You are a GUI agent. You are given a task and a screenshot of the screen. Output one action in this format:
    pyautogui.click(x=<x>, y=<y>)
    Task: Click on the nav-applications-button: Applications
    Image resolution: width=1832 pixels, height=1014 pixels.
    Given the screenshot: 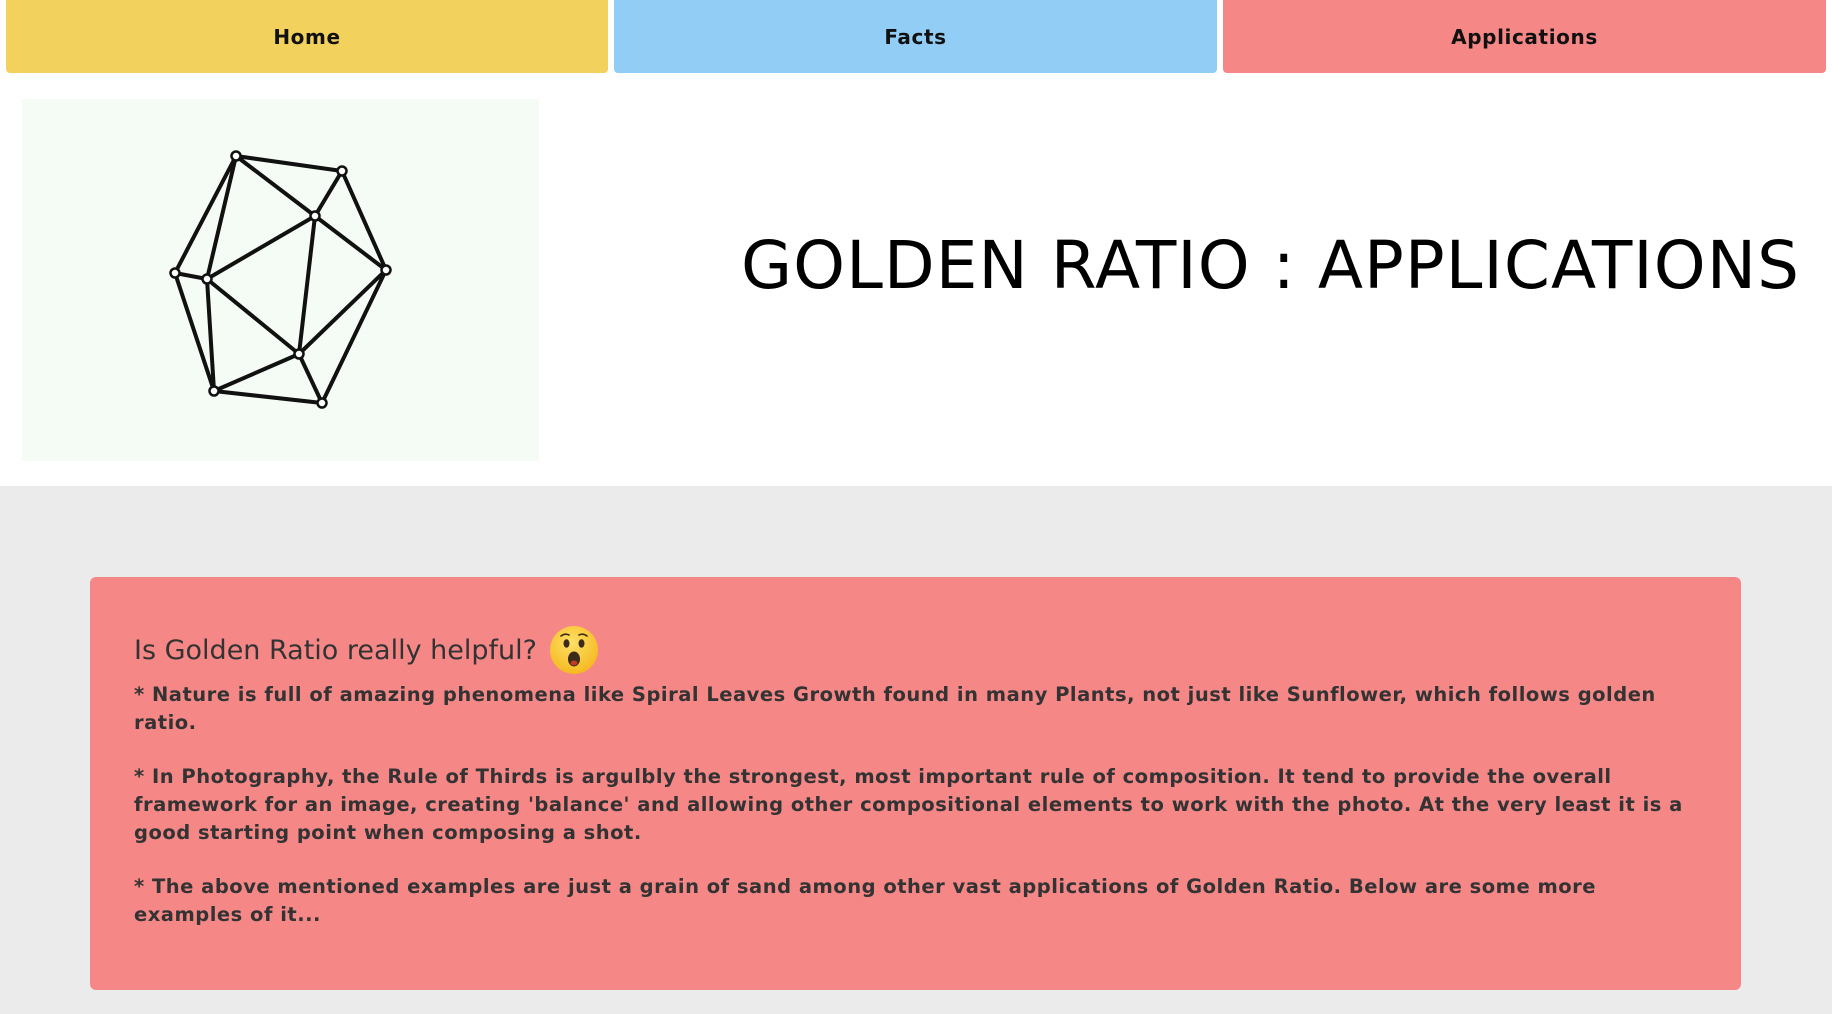 What is the action you would take?
    pyautogui.click(x=1524, y=36)
    